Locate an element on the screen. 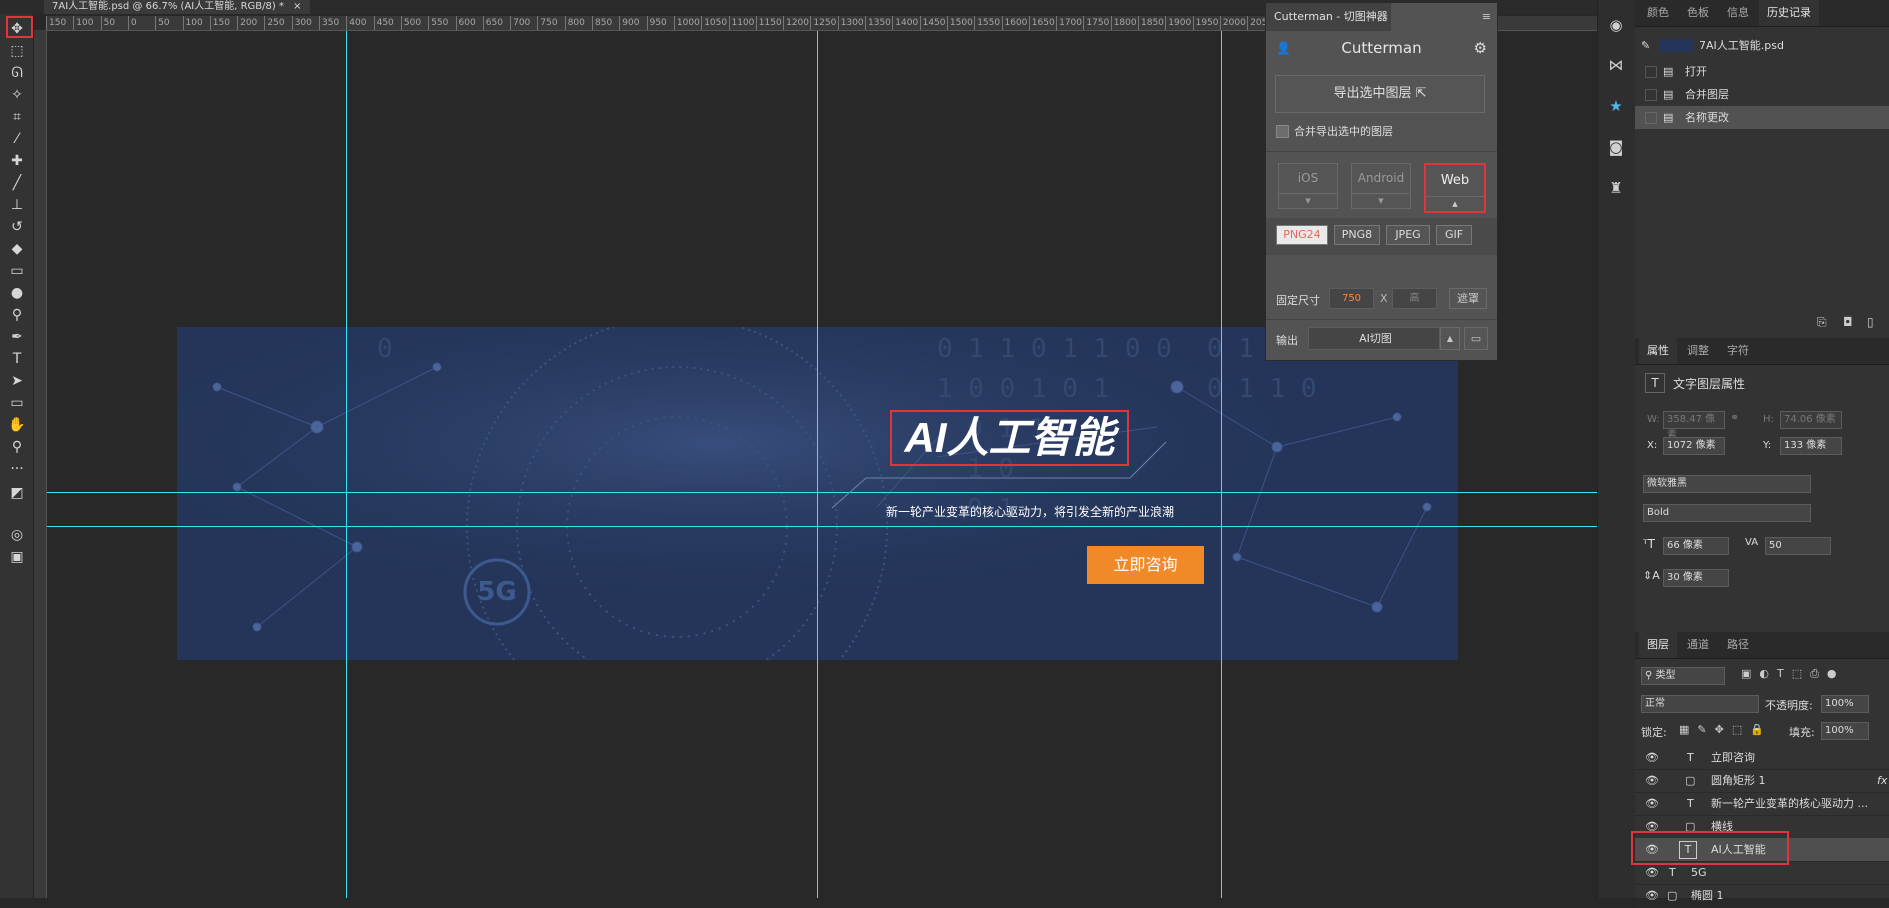 This screenshot has height=908, width=1889. merge-export-checkbox is located at coordinates (1282, 131).